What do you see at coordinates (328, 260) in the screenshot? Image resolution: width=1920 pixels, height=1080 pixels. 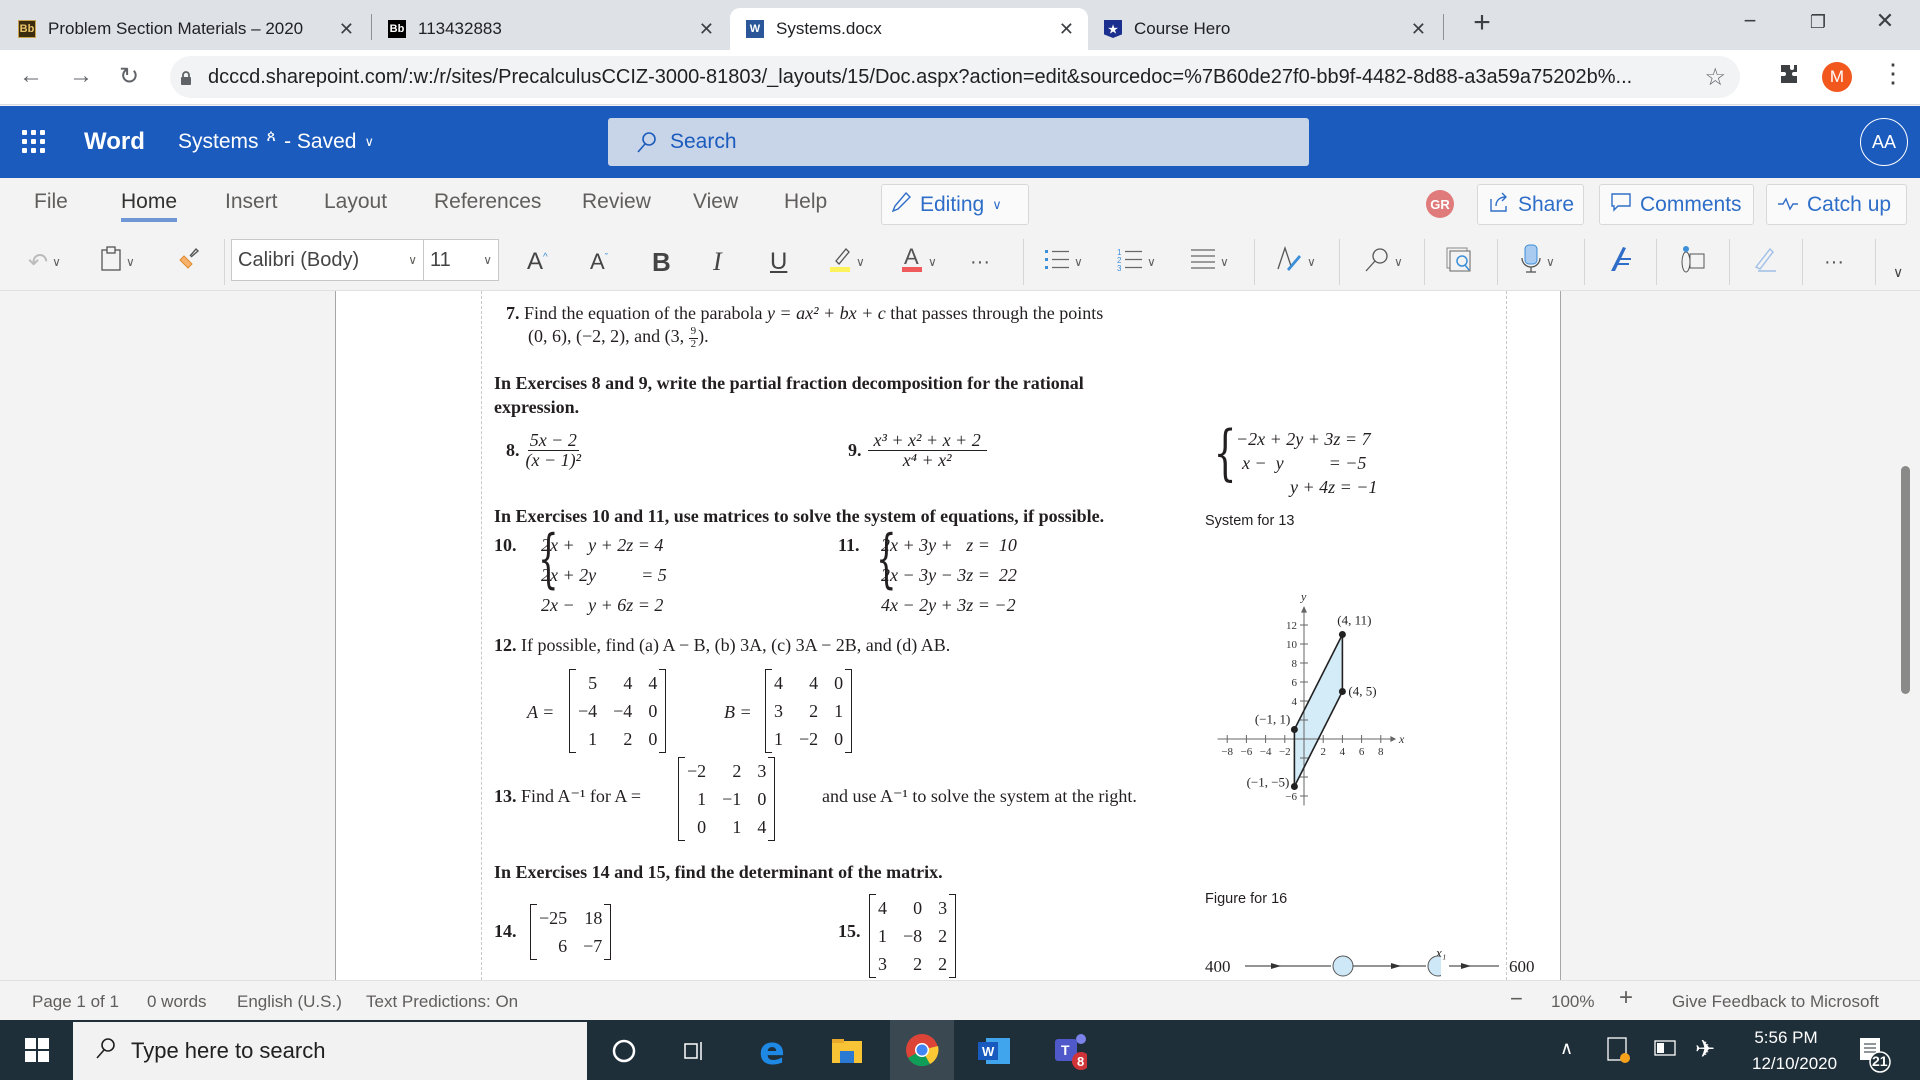 I see `font-family-dropdown: Calibri (Body) ∨` at bounding box center [328, 260].